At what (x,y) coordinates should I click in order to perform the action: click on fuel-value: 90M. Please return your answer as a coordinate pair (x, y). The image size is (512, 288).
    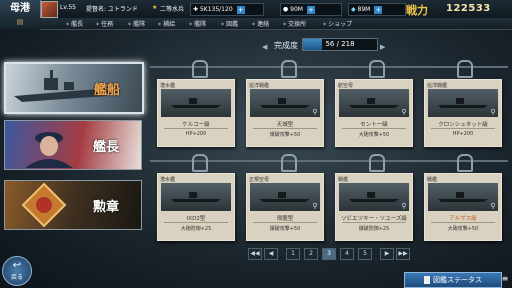
    Looking at the image, I should click on (296, 9).